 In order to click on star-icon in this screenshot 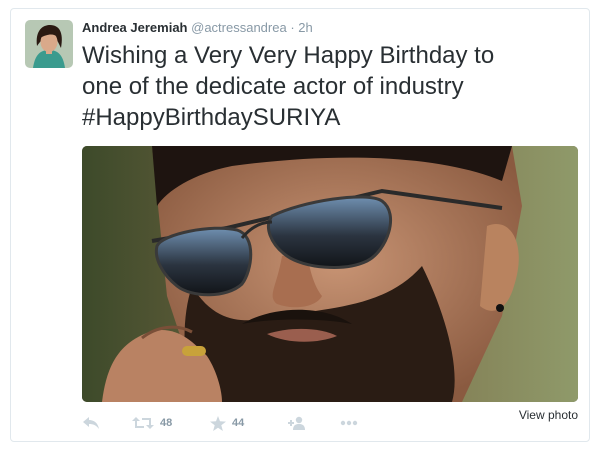, I will do `click(218, 423)`.